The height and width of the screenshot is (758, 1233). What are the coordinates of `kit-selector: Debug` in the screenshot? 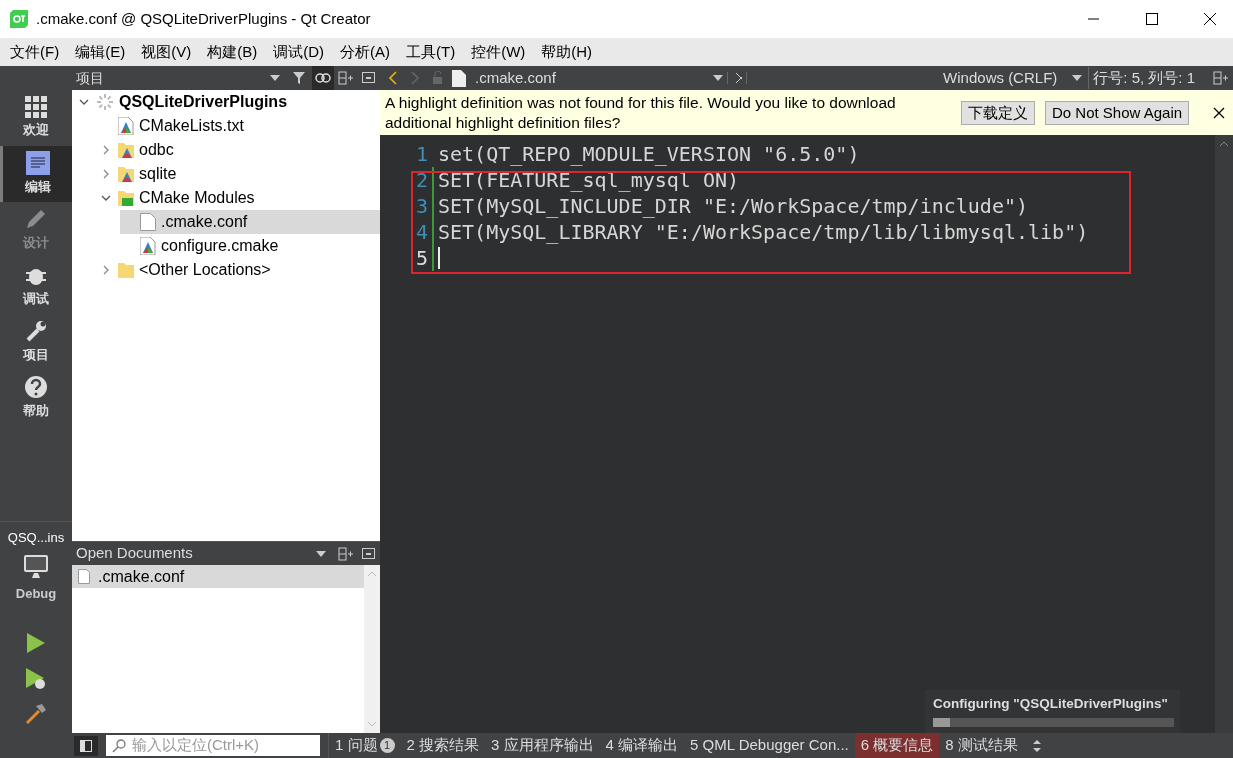 It's located at (36, 578).